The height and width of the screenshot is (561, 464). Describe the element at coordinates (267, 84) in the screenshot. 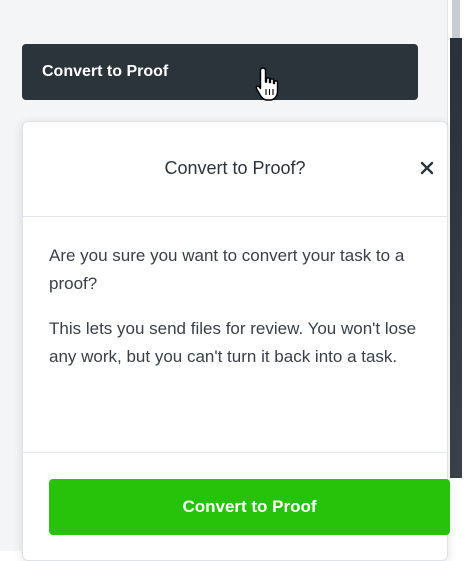

I see `hand-pointer-icon` at that location.